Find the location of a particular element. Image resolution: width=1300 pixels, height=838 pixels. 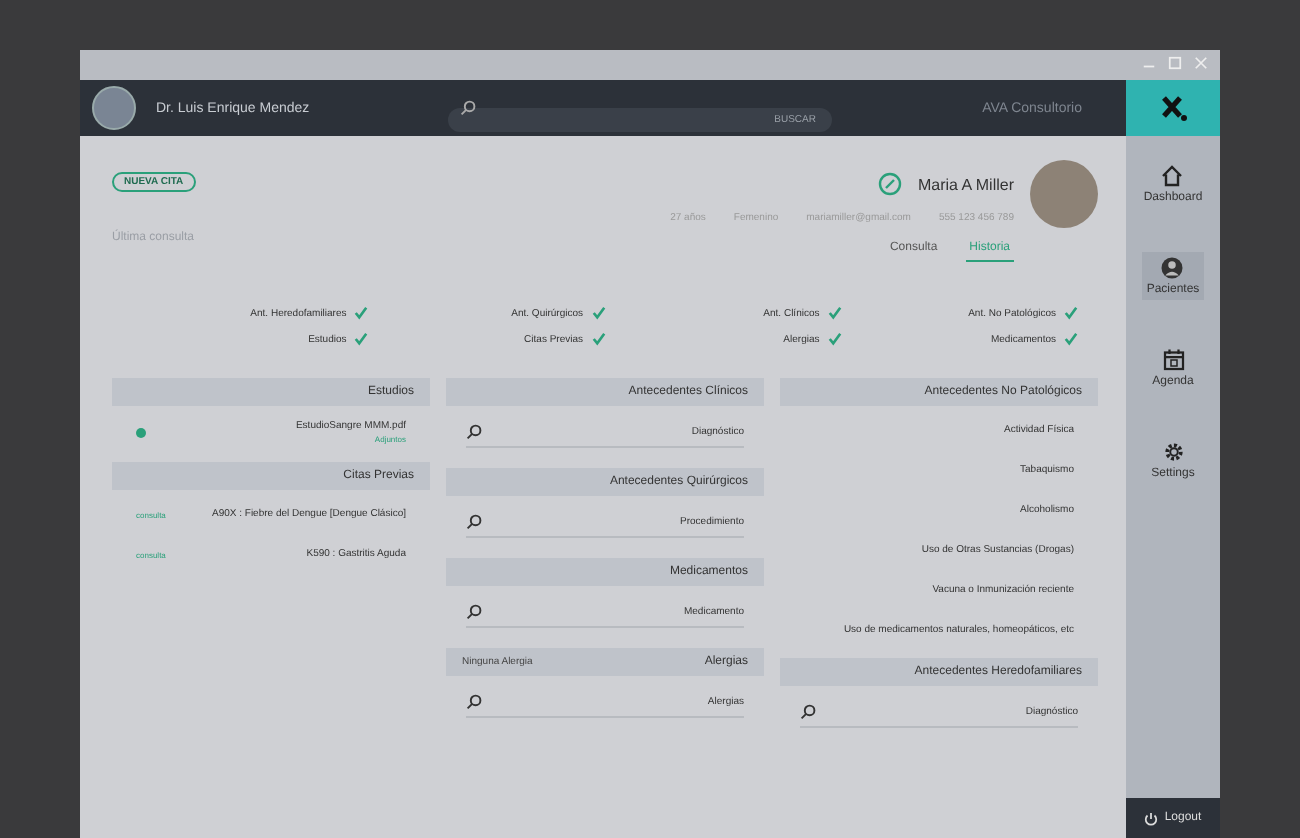

calendar-icon is located at coordinates (1173, 360).